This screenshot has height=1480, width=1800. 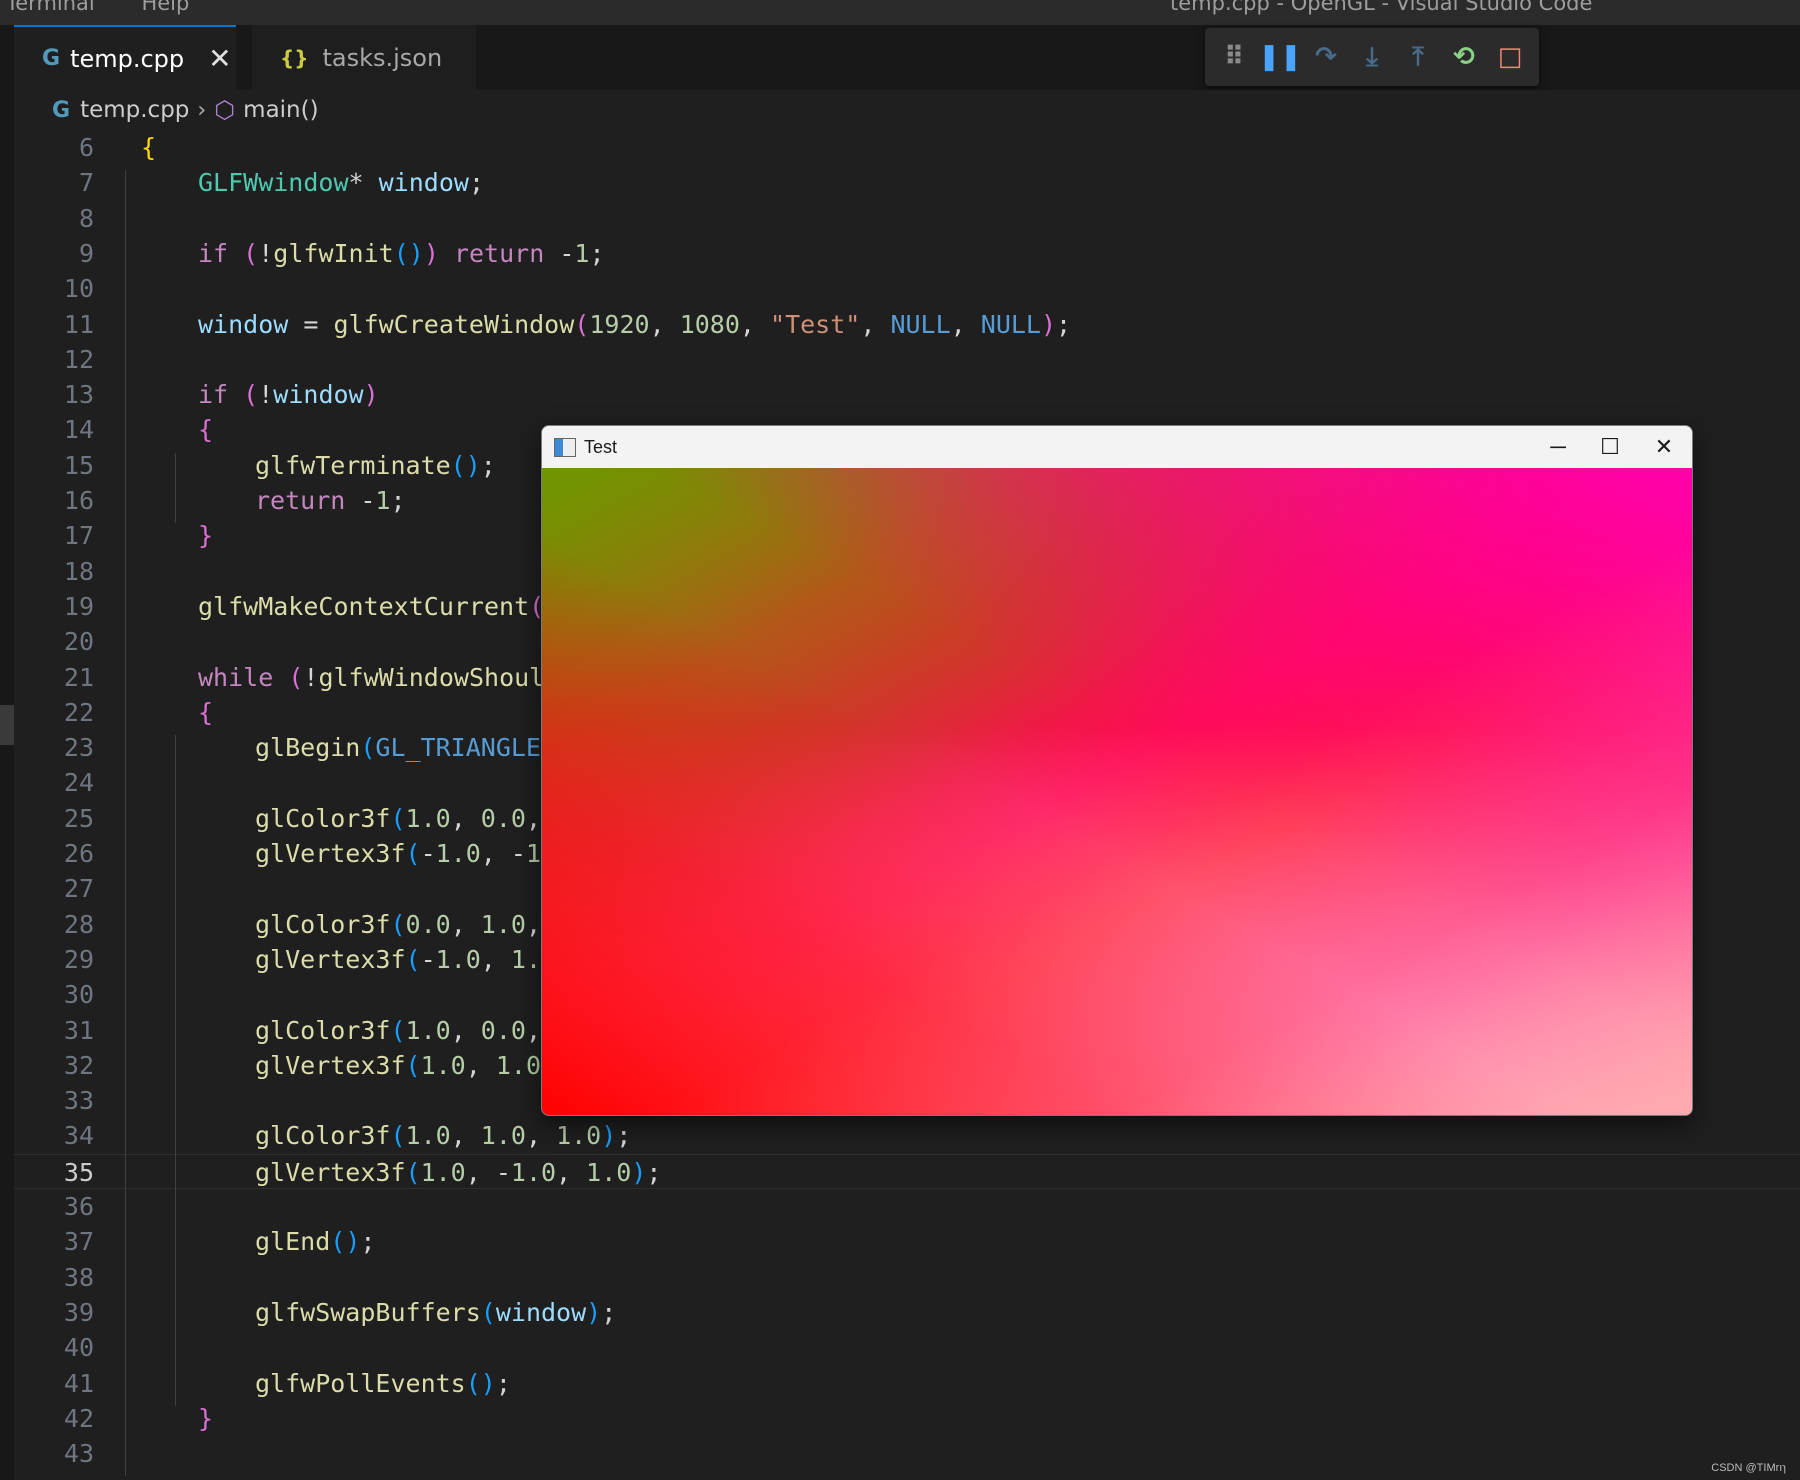 I want to click on maximize-button: ☐, so click(x=1610, y=447).